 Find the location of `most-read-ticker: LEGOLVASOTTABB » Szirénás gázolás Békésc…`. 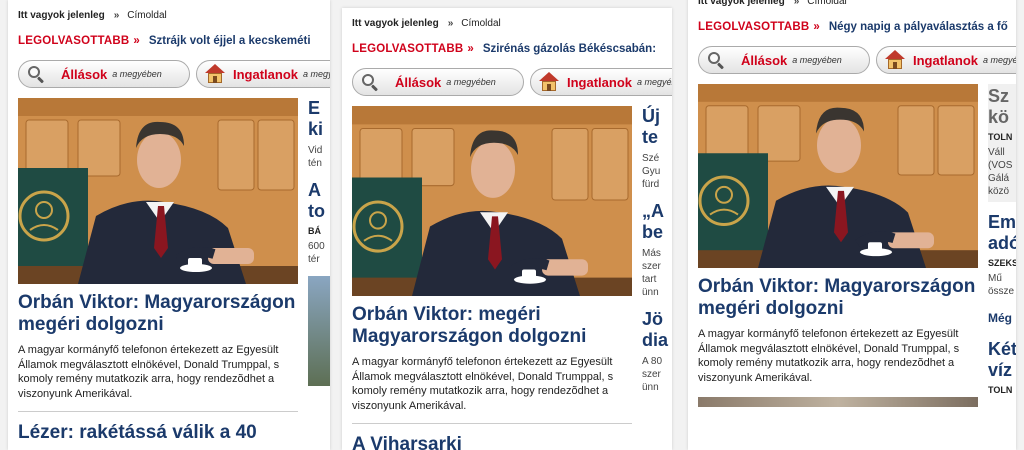

most-read-ticker: LEGOLVASOTTABB » Szirénás gázolás Békésc… is located at coordinates (512, 49).